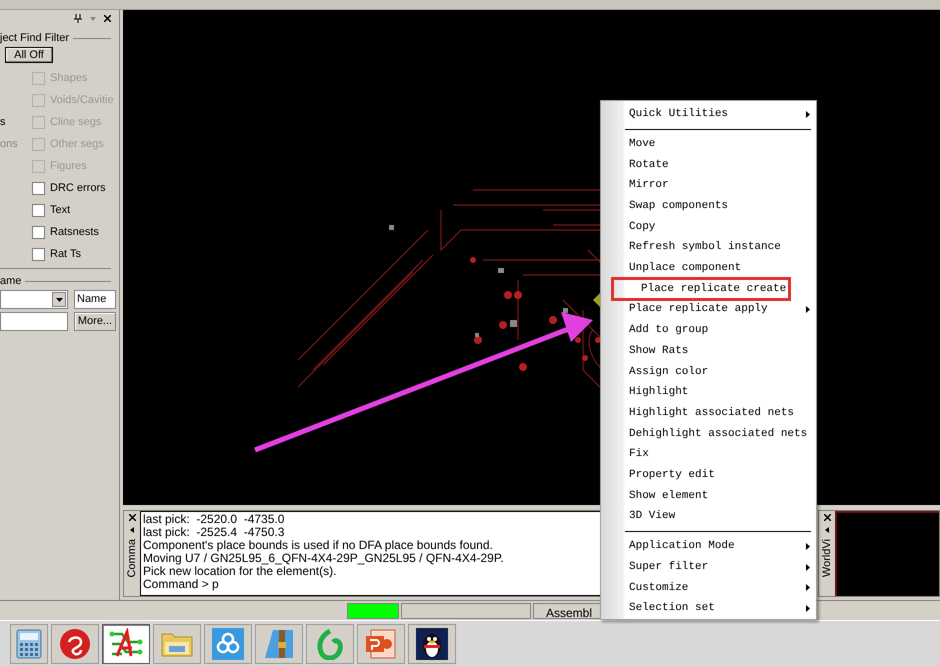 Image resolution: width=940 pixels, height=666 pixels. Describe the element at coordinates (708, 206) in the screenshot. I see `menu-item: Swap components` at that location.